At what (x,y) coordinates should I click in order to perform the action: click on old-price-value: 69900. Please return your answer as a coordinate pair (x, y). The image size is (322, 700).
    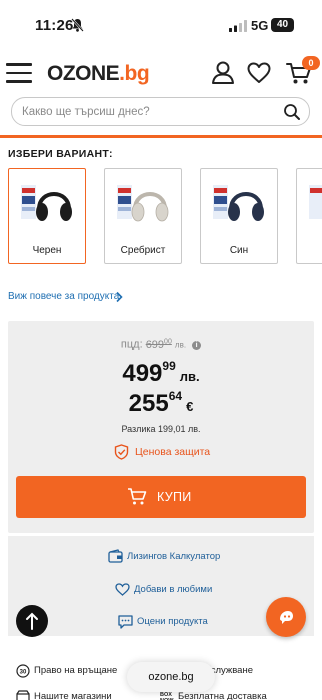
    Looking at the image, I should click on (158, 344).